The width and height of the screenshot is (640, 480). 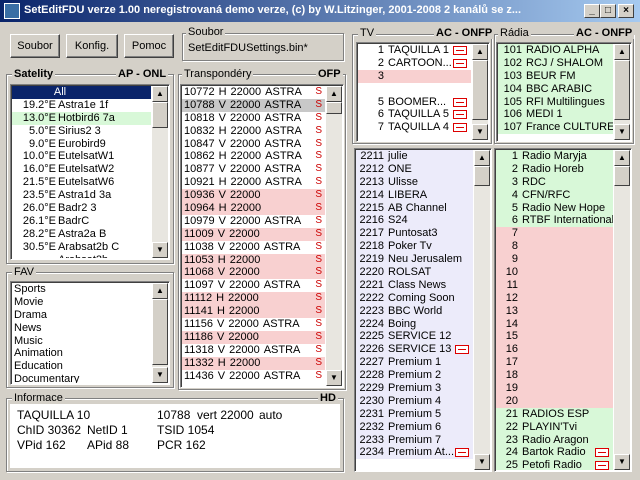 What do you see at coordinates (92, 46) in the screenshot?
I see `konfig-button: Konfig.` at bounding box center [92, 46].